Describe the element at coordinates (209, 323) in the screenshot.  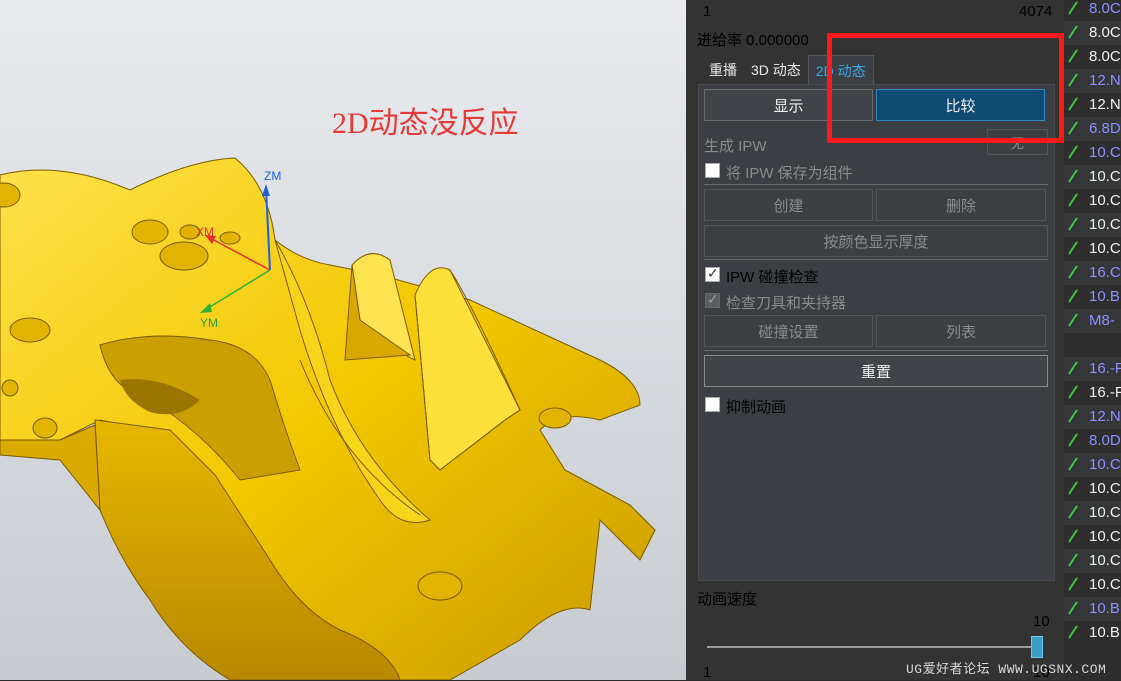
I see `ym-axis-label: YM` at that location.